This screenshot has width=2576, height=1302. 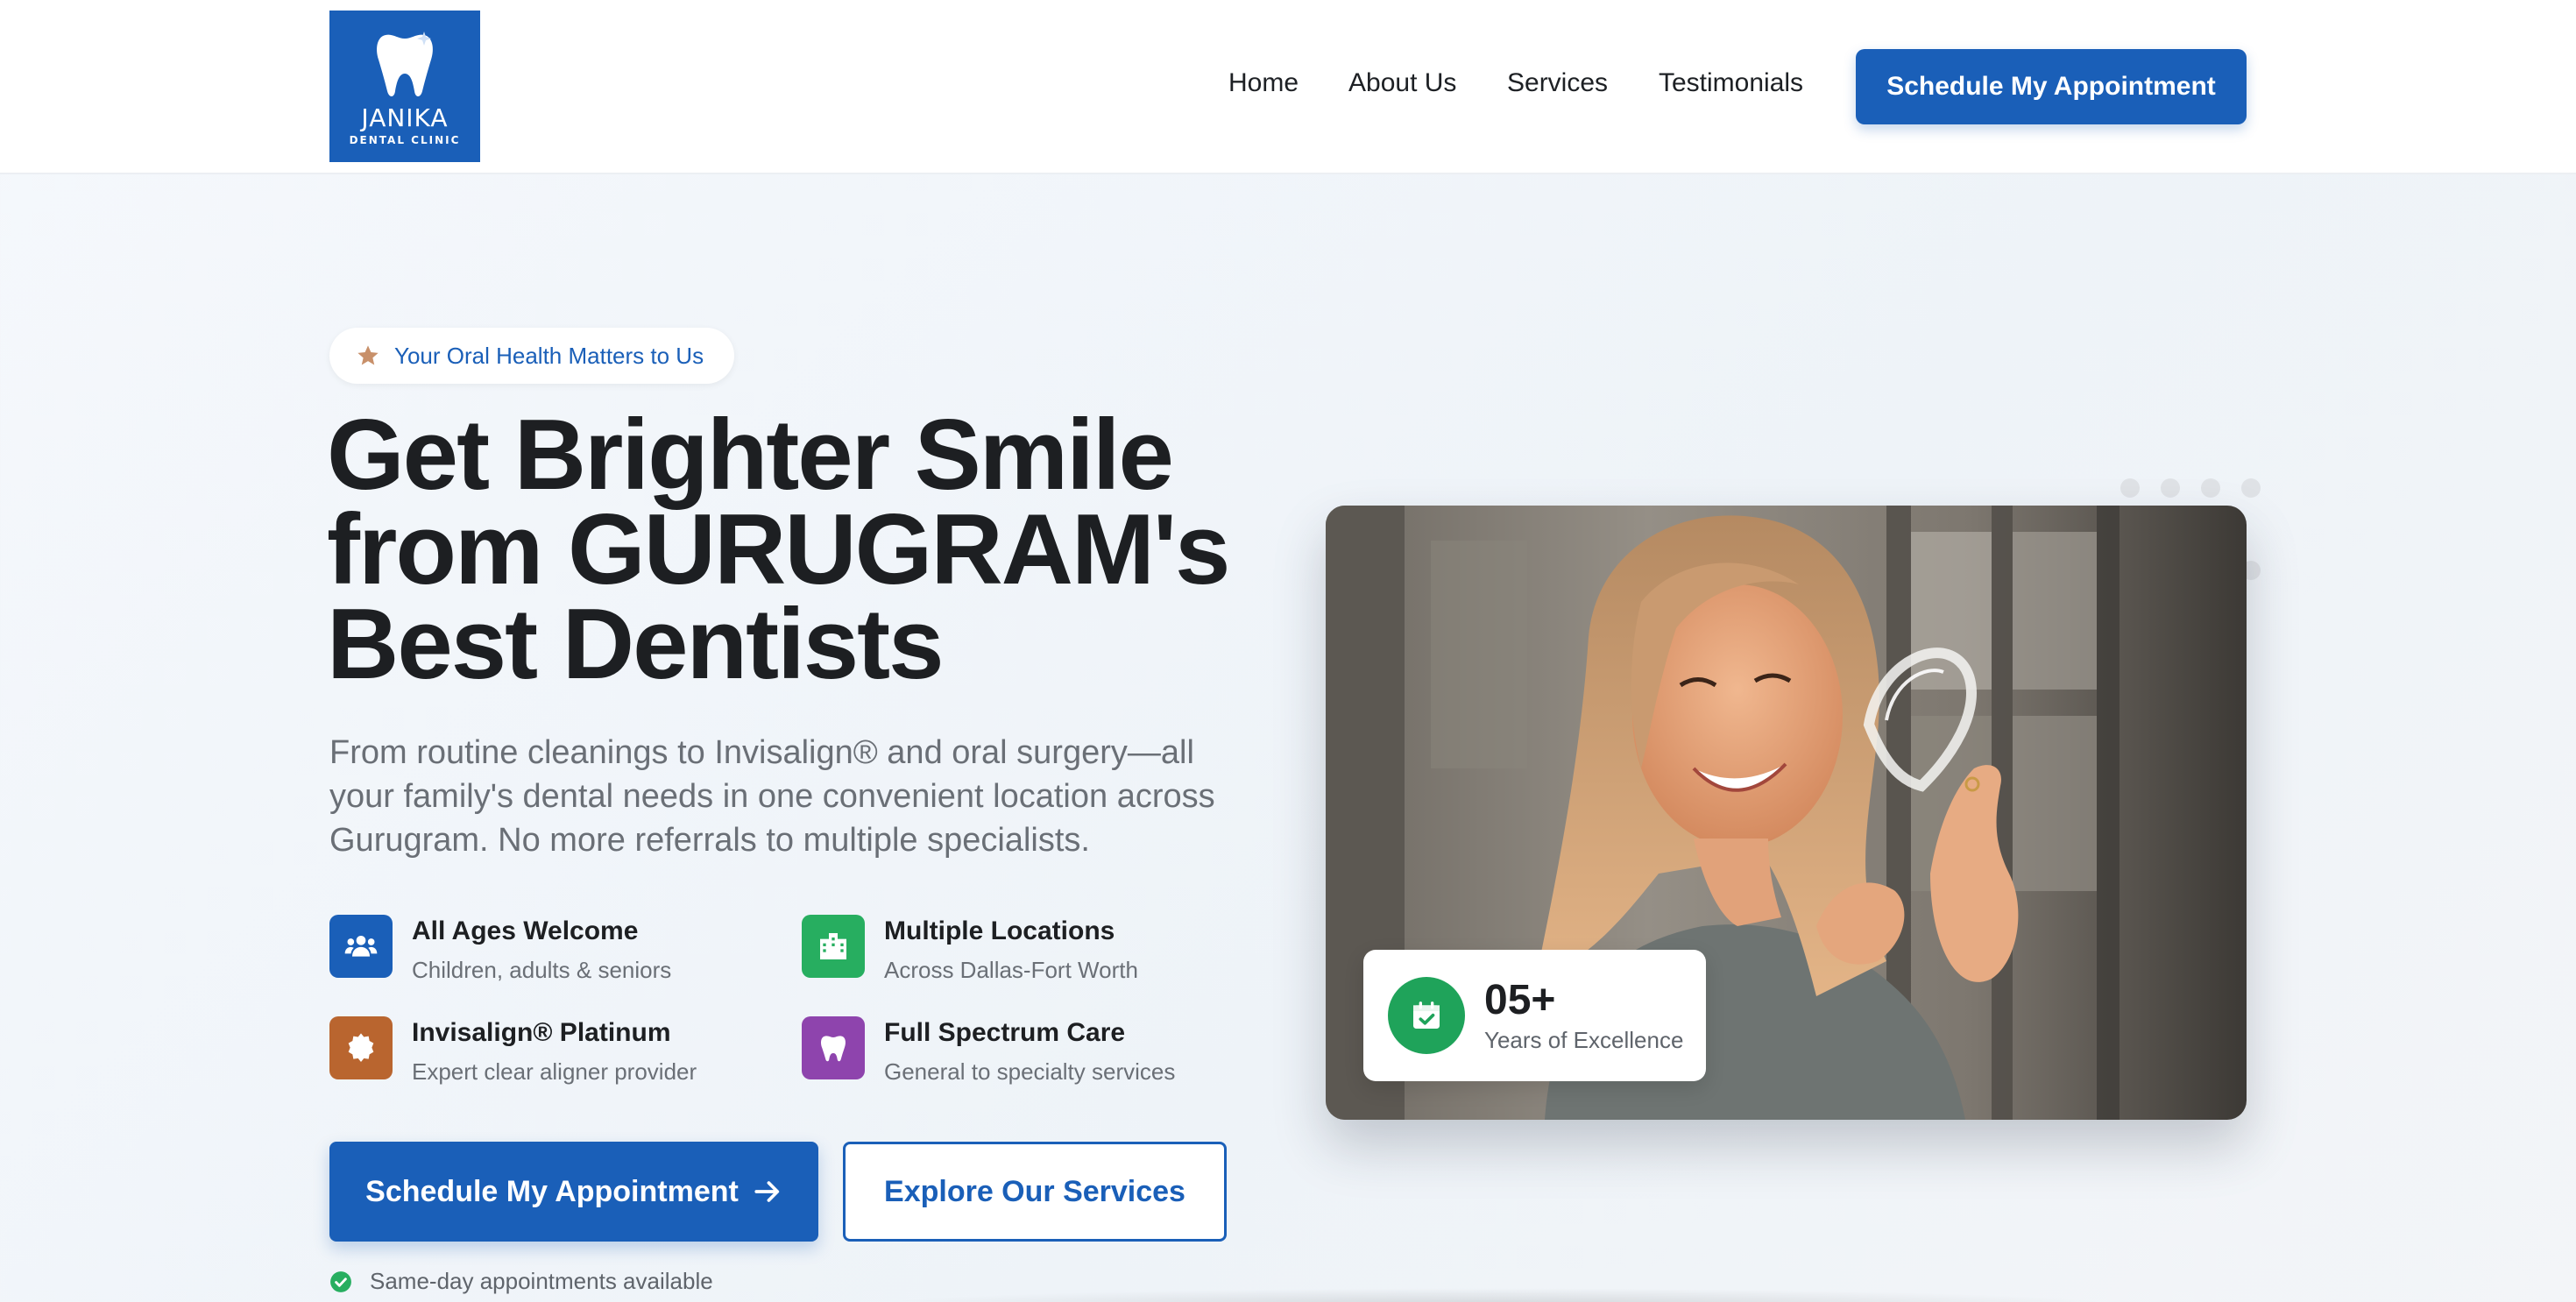 I want to click on feature-subtitle: General to specialty services, so click(x=1030, y=1071).